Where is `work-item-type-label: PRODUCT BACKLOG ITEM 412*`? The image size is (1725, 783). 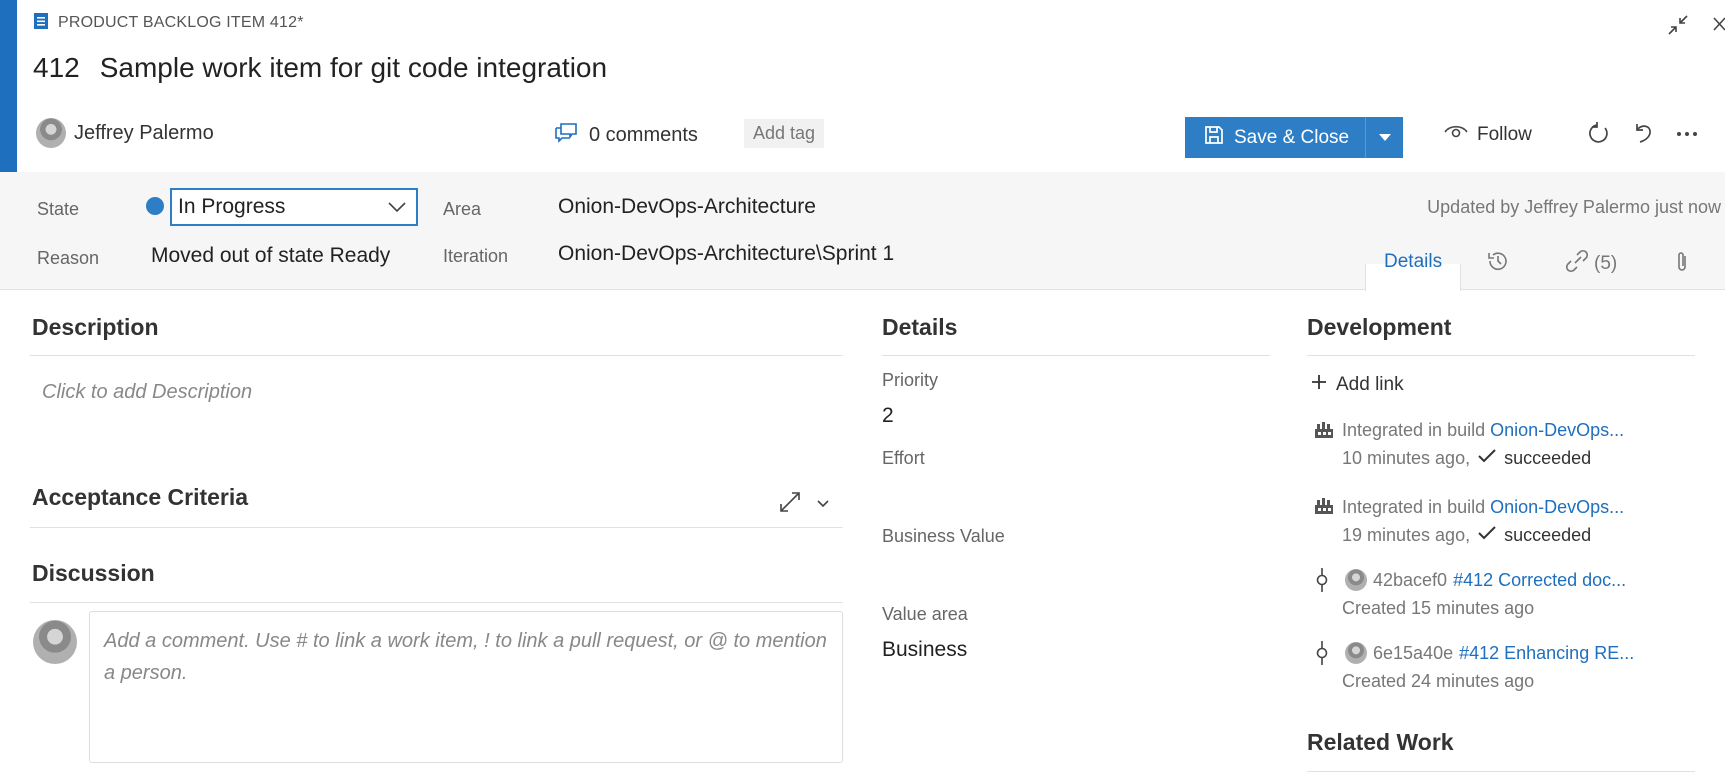
work-item-type-label: PRODUCT BACKLOG ITEM 412* is located at coordinates (181, 22).